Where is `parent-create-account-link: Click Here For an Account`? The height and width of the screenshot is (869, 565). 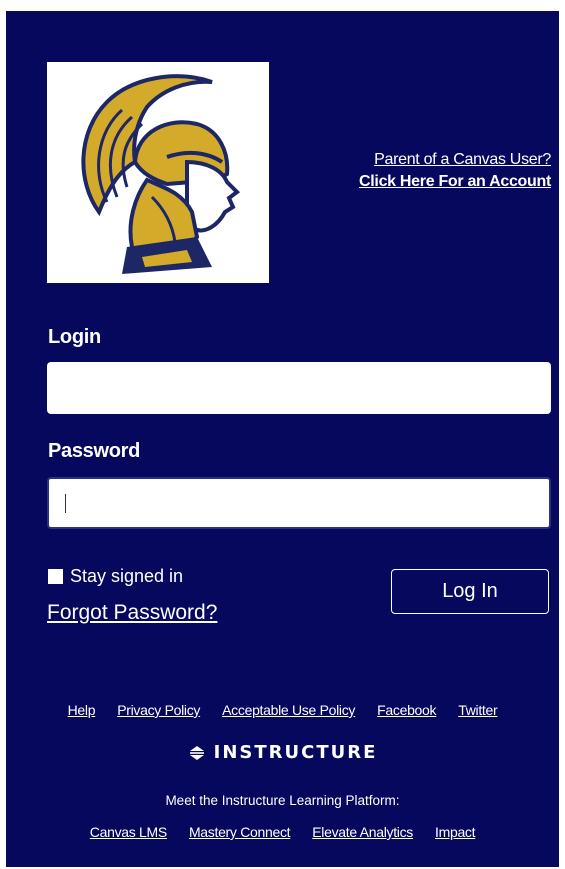 parent-create-account-link: Click Here For an Account is located at coordinates (455, 182).